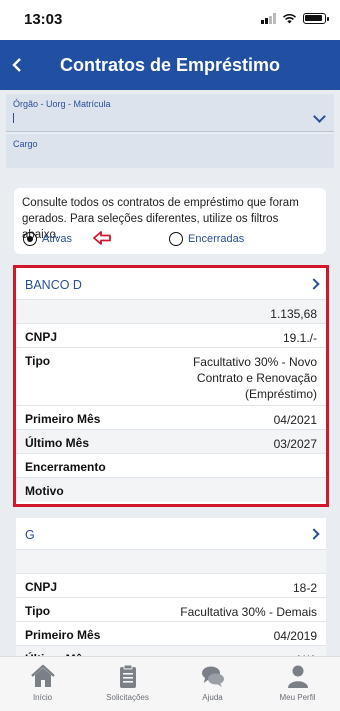  What do you see at coordinates (65, 467) in the screenshot?
I see `encerramento-label: Encerramento` at bounding box center [65, 467].